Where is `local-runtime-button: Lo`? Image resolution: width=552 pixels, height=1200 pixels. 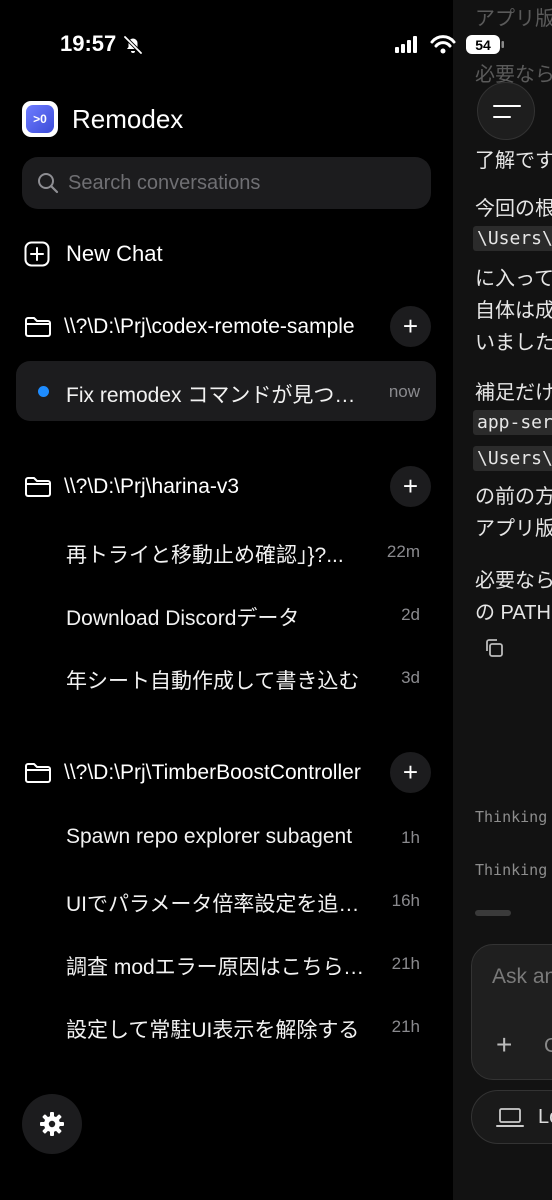 local-runtime-button: Lo is located at coordinates (511, 1117).